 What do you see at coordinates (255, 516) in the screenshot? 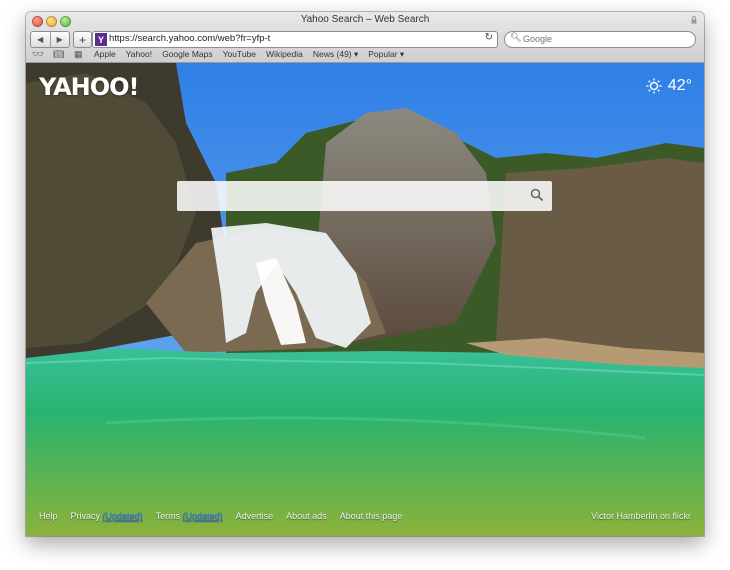
I see `advertise-link: Advertise` at bounding box center [255, 516].